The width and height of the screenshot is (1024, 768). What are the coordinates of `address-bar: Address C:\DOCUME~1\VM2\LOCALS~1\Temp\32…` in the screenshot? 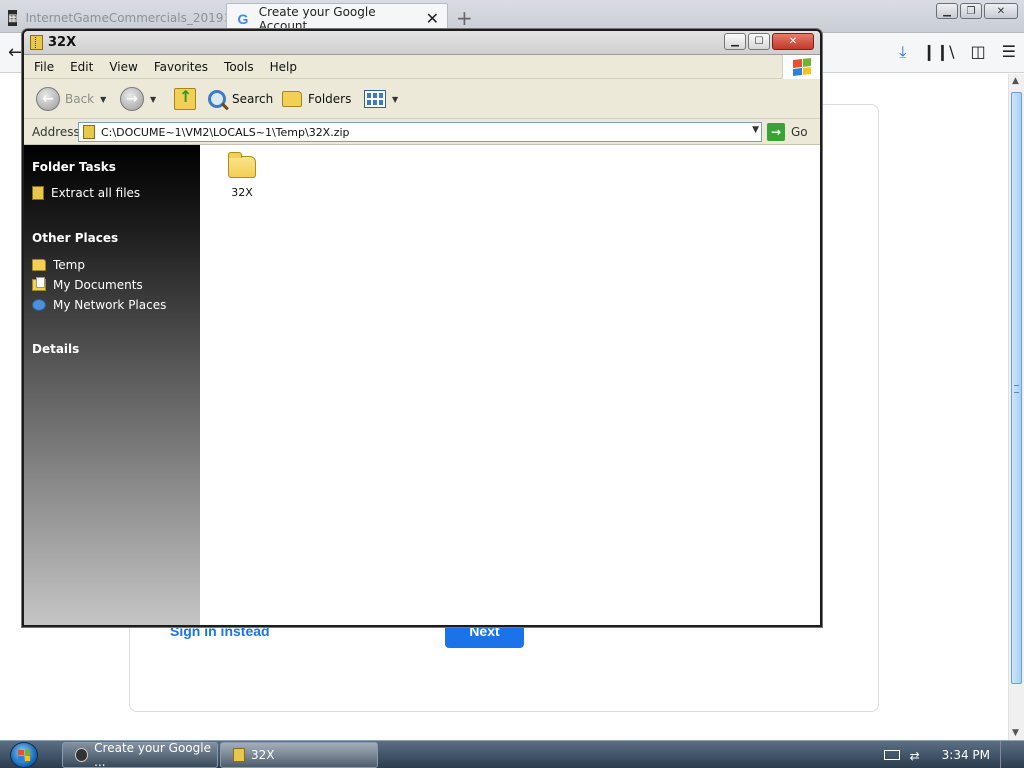 It's located at (422, 132).